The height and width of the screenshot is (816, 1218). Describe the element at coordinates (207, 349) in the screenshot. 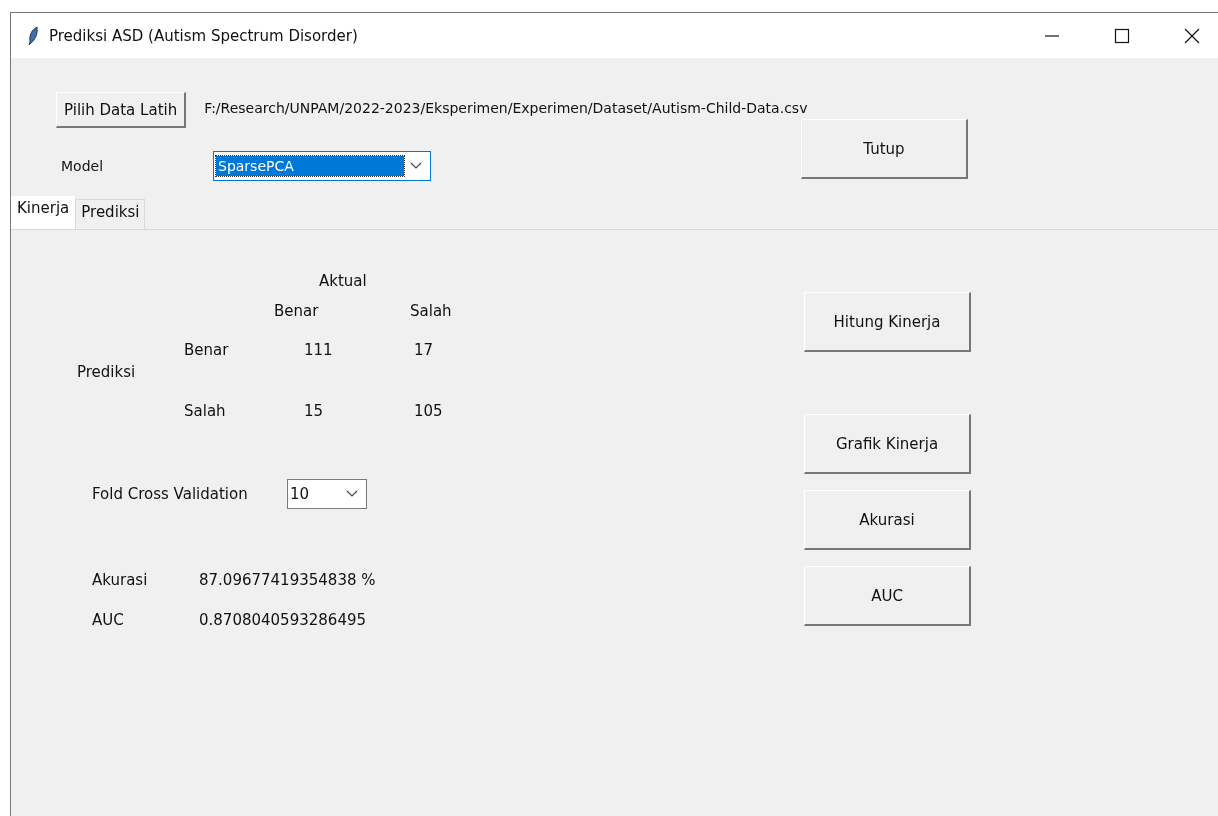

I see `row-header: Benar` at that location.